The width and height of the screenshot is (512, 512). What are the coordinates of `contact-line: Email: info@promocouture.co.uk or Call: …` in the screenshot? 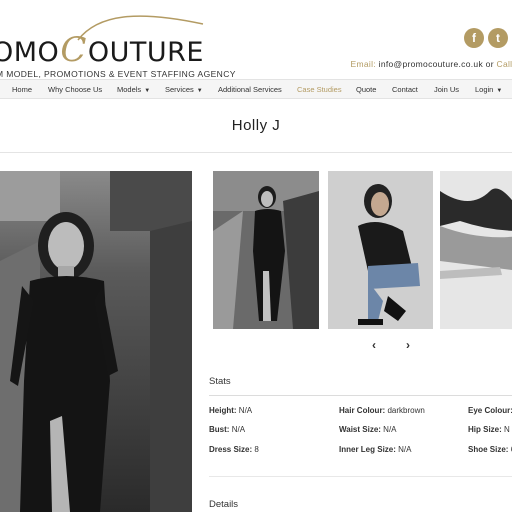 It's located at (431, 64).